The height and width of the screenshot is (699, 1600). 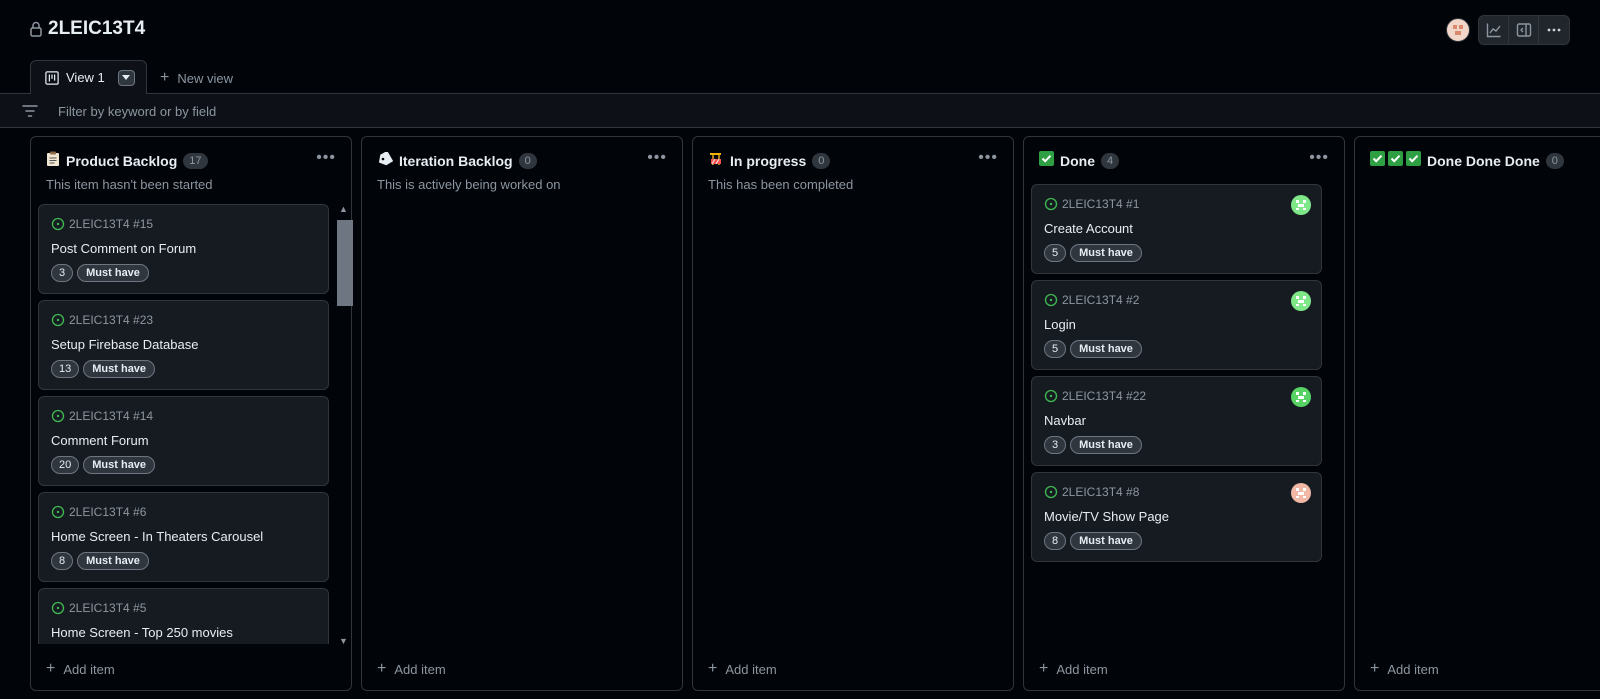 I want to click on card-reference: 2LEIC13T4 #23, so click(x=111, y=320).